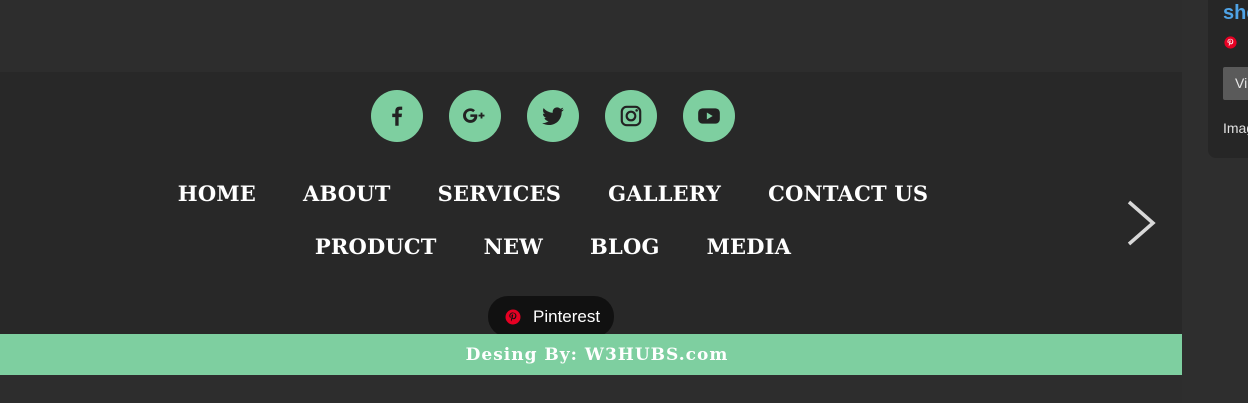  I want to click on chevron-right-icon, so click(1141, 223).